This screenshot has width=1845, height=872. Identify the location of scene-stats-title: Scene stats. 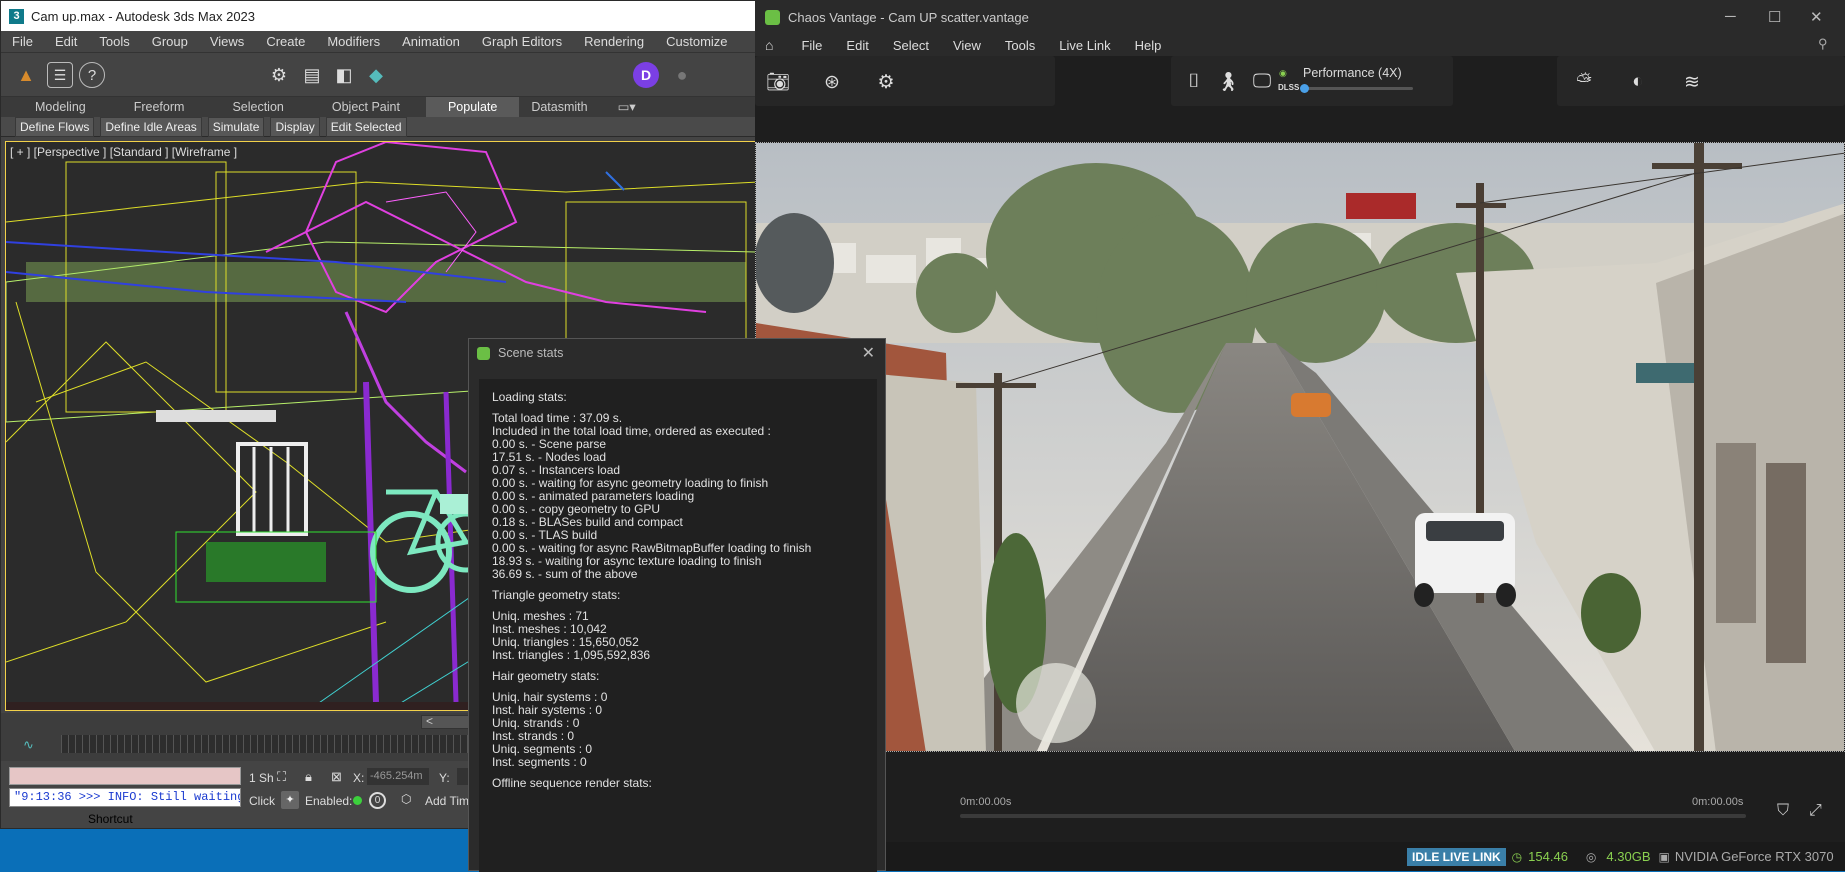
(531, 353).